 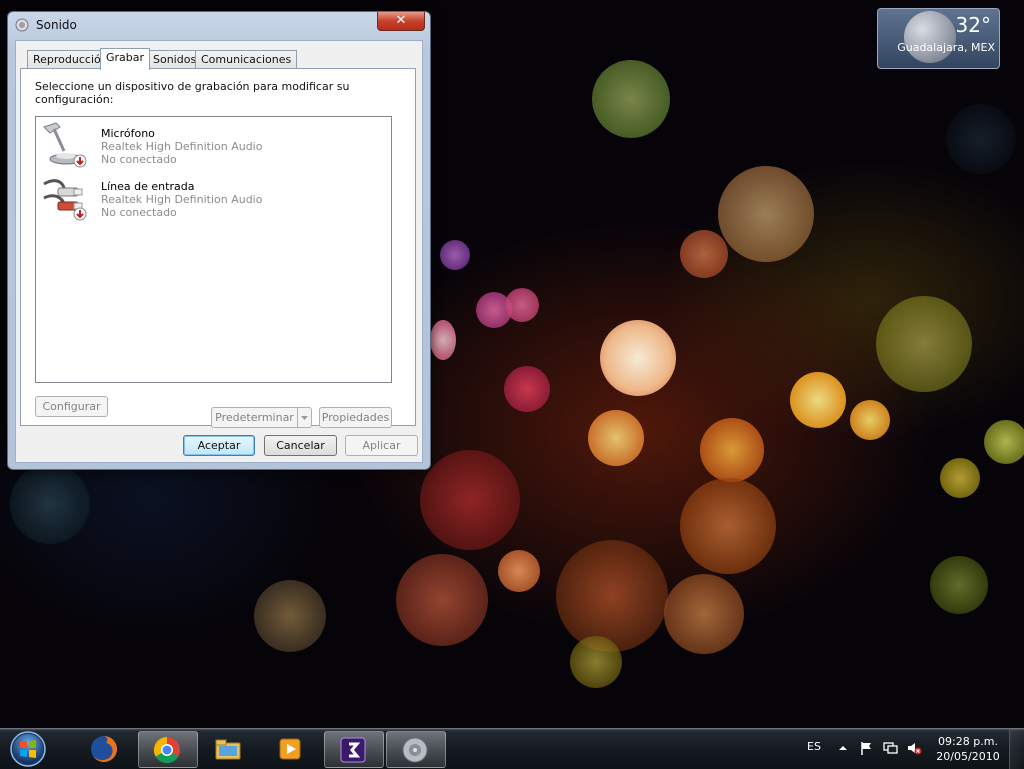 What do you see at coordinates (355, 417) in the screenshot?
I see `properties-button: Propiedades` at bounding box center [355, 417].